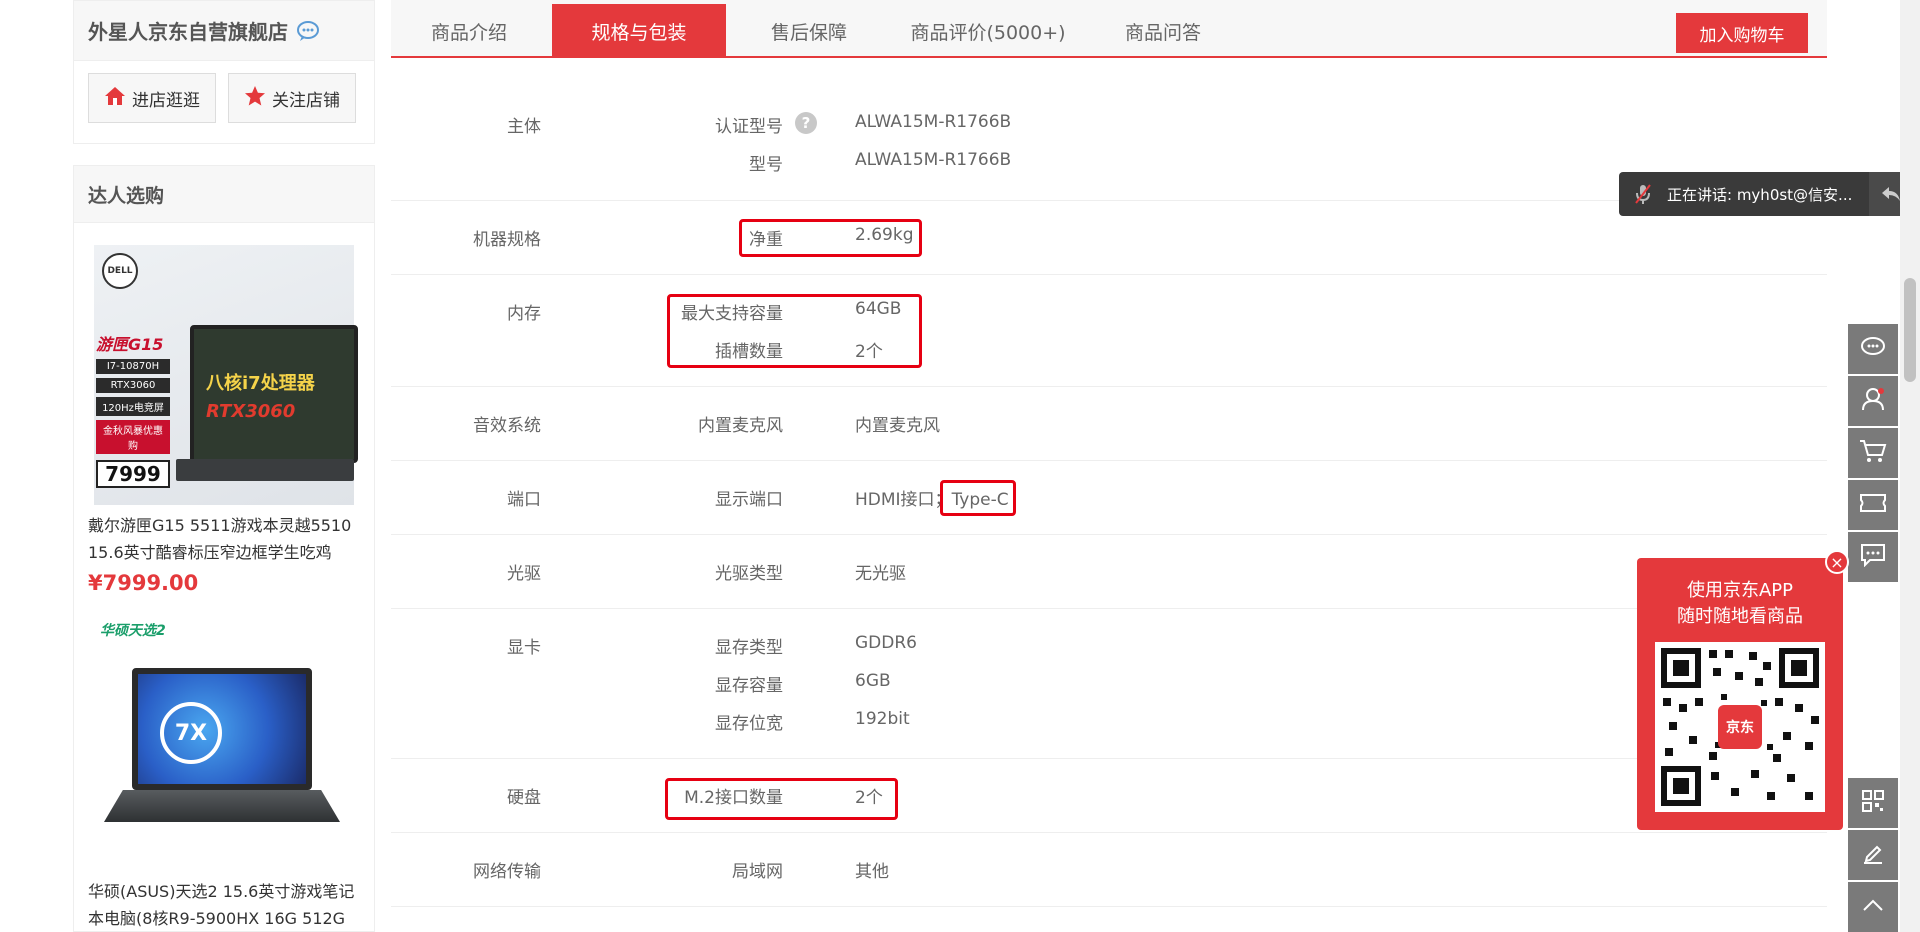 This screenshot has width=1920, height=932. Describe the element at coordinates (749, 686) in the screenshot. I see `spec-key: 显存容量` at that location.